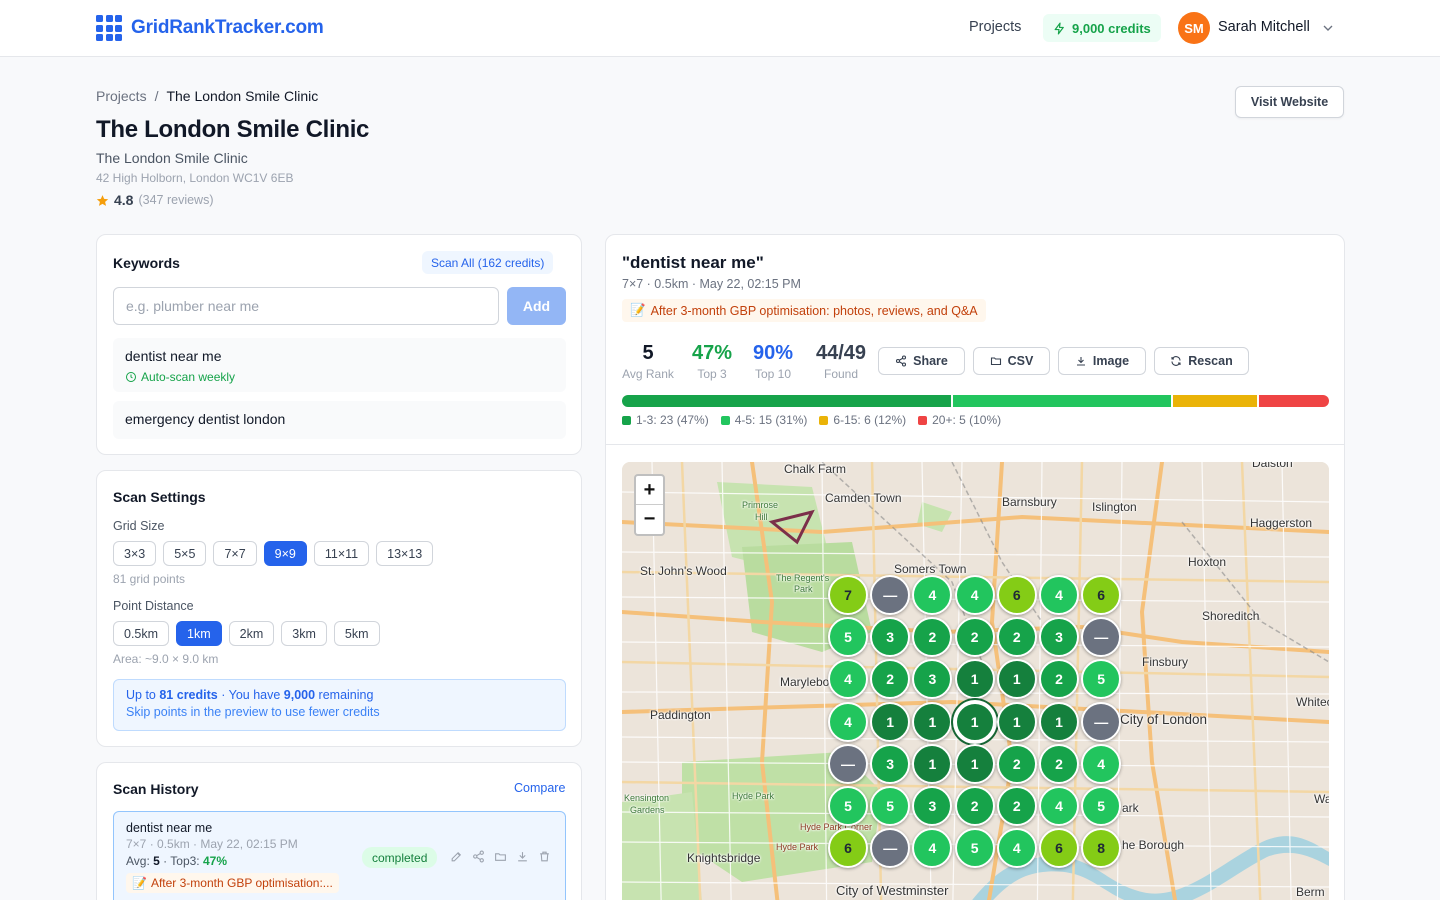  Describe the element at coordinates (304, 633) in the screenshot. I see `distance-option: 3km` at that location.